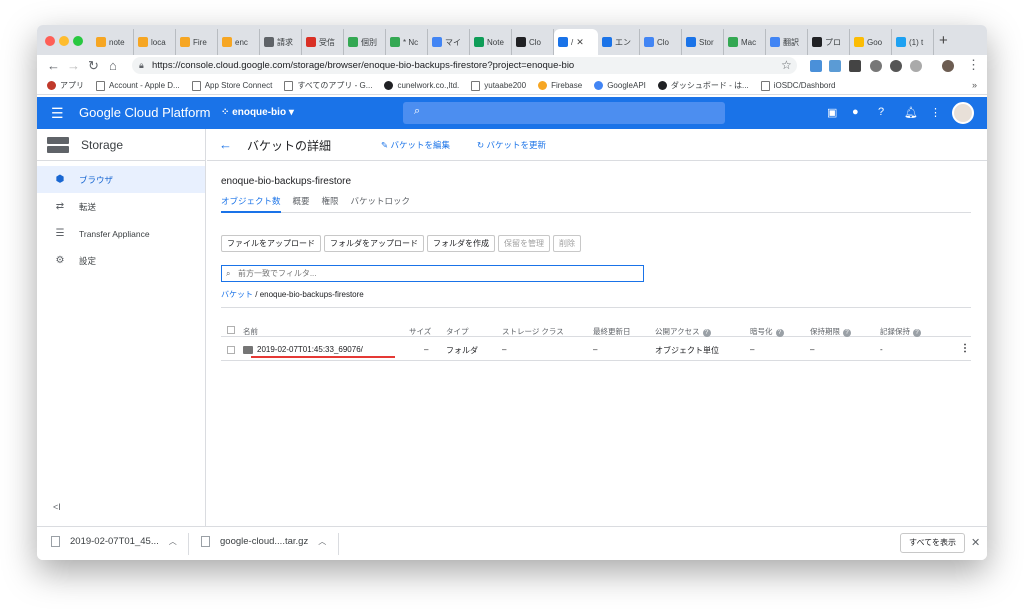 This screenshot has height=609, width=1024. What do you see at coordinates (564, 113) in the screenshot?
I see `search-input: ⌕` at bounding box center [564, 113].